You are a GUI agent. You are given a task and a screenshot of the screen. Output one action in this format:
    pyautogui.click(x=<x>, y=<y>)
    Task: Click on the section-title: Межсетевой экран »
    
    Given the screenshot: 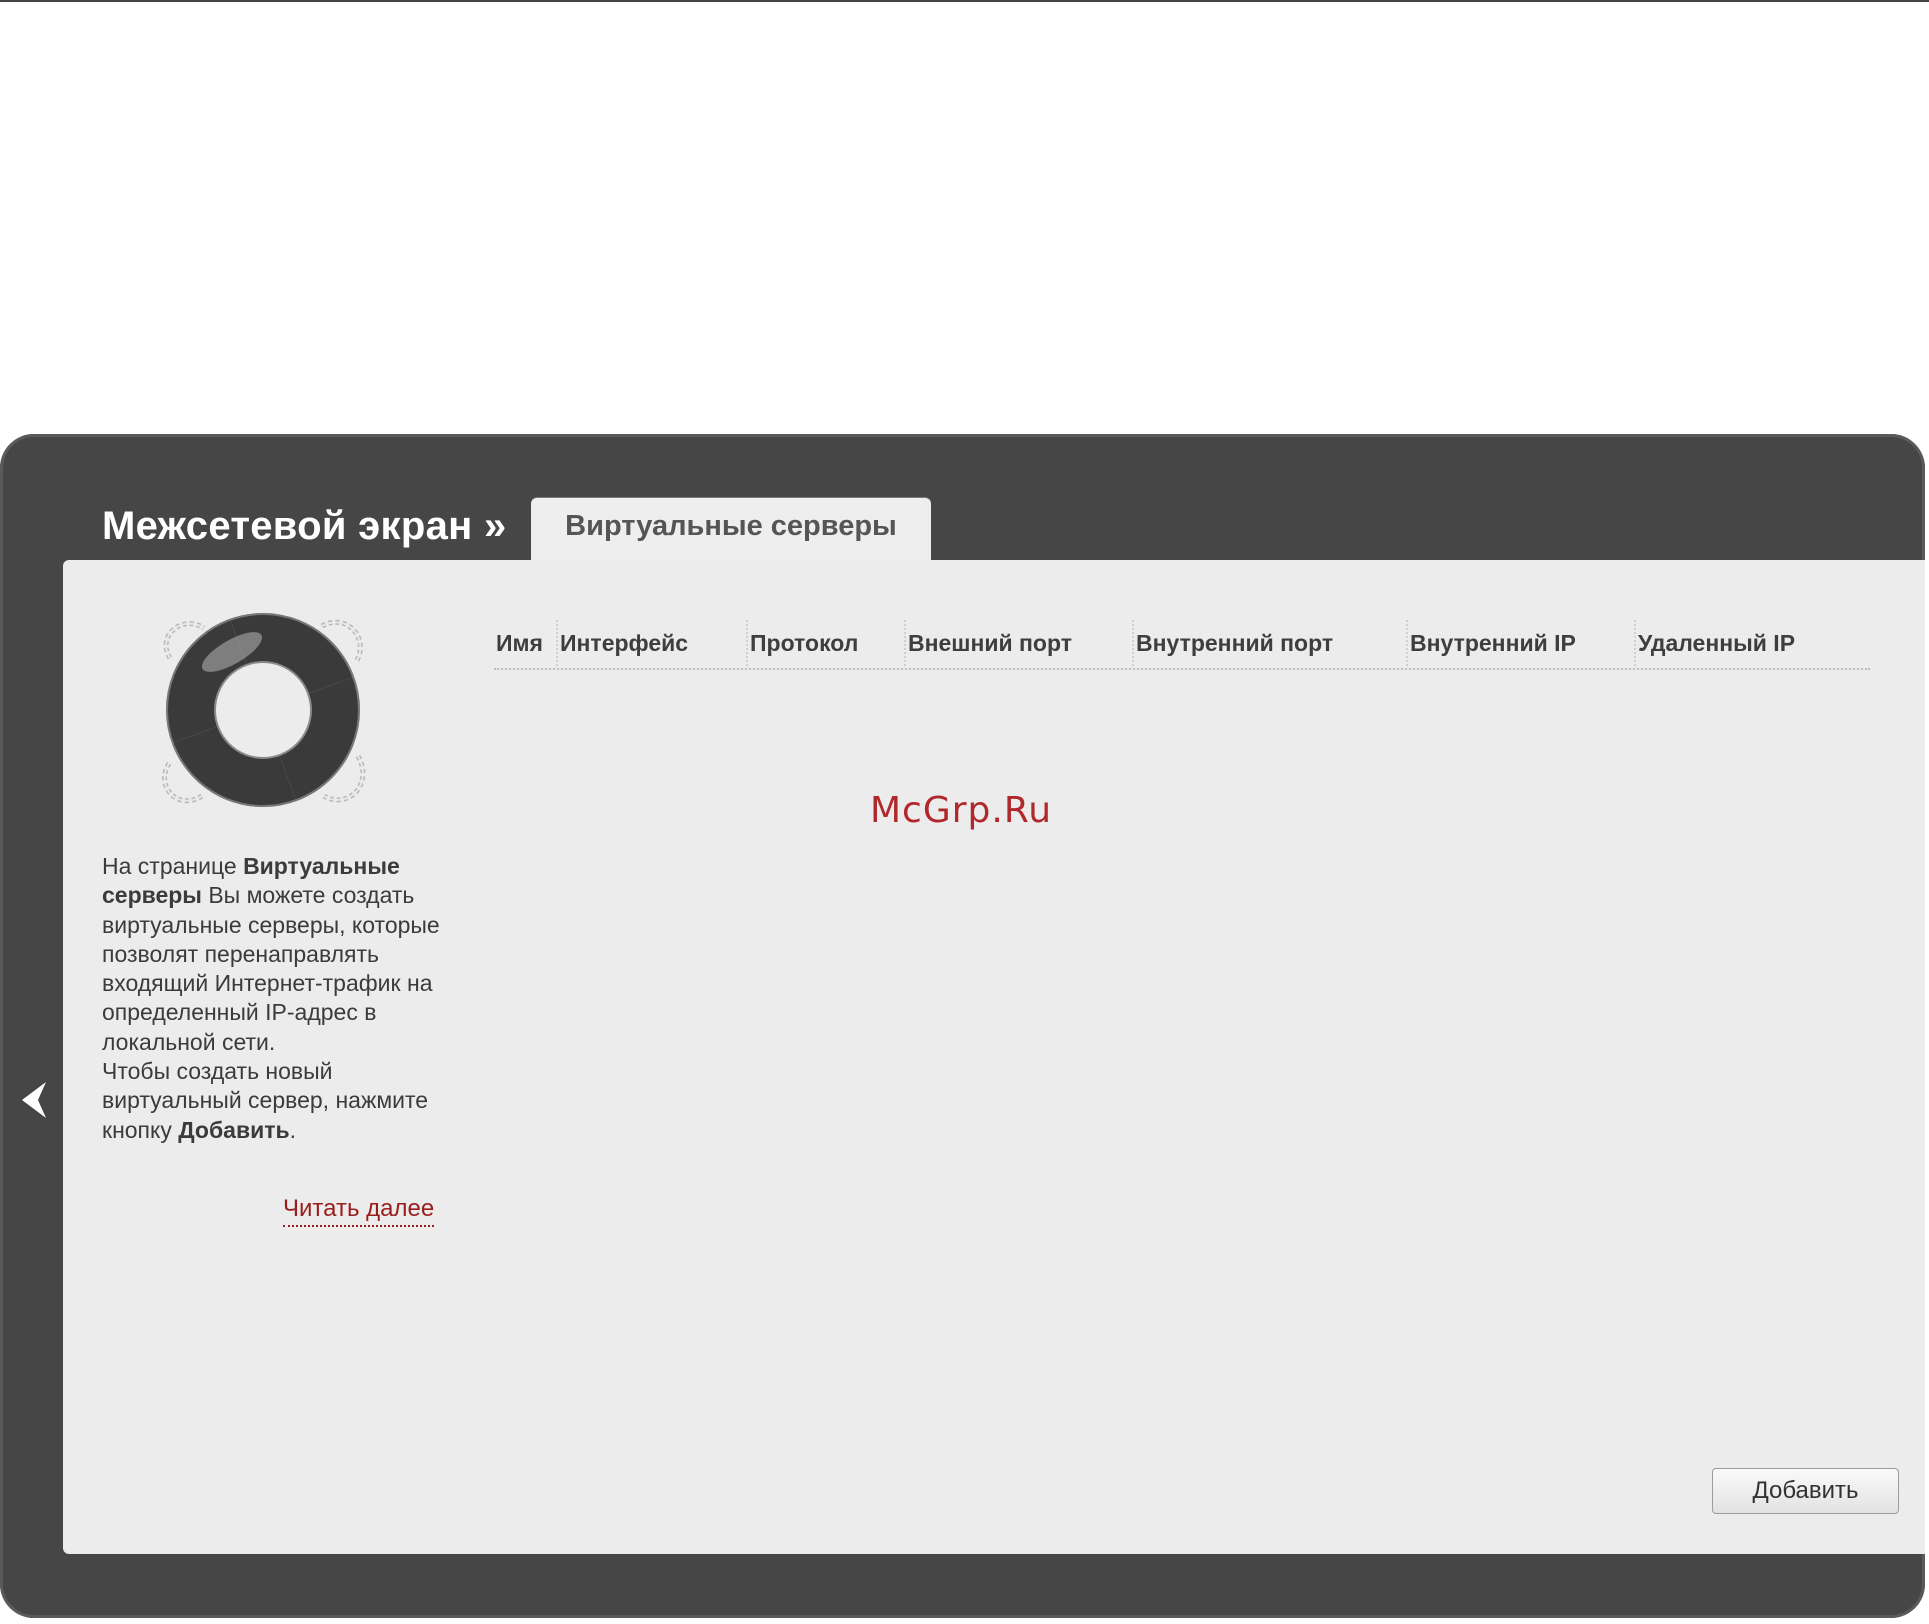 What is the action you would take?
    pyautogui.click(x=304, y=526)
    